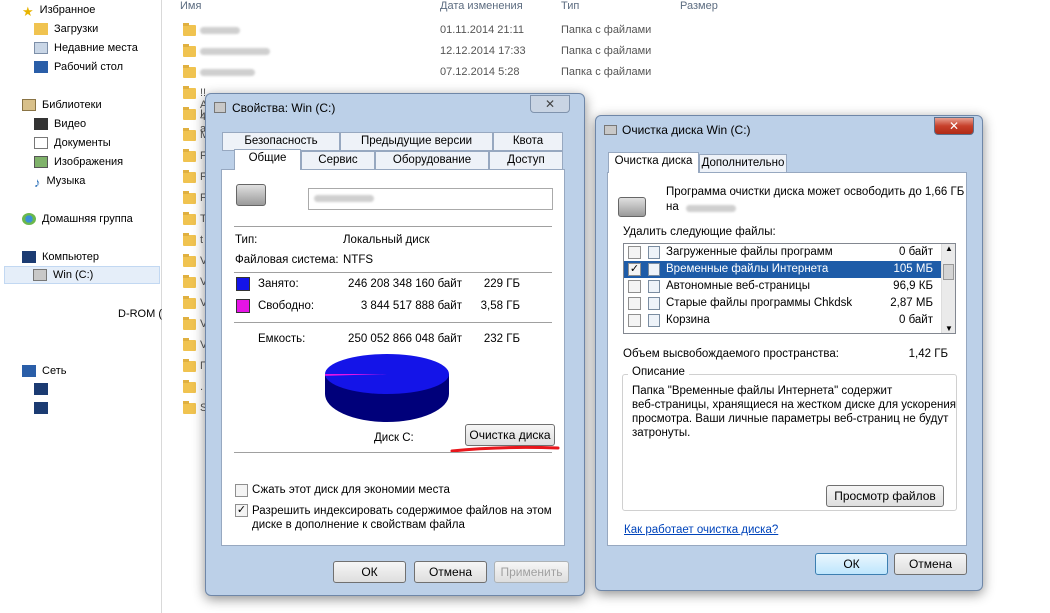  I want to click on file-row: П, so click(194, 367).